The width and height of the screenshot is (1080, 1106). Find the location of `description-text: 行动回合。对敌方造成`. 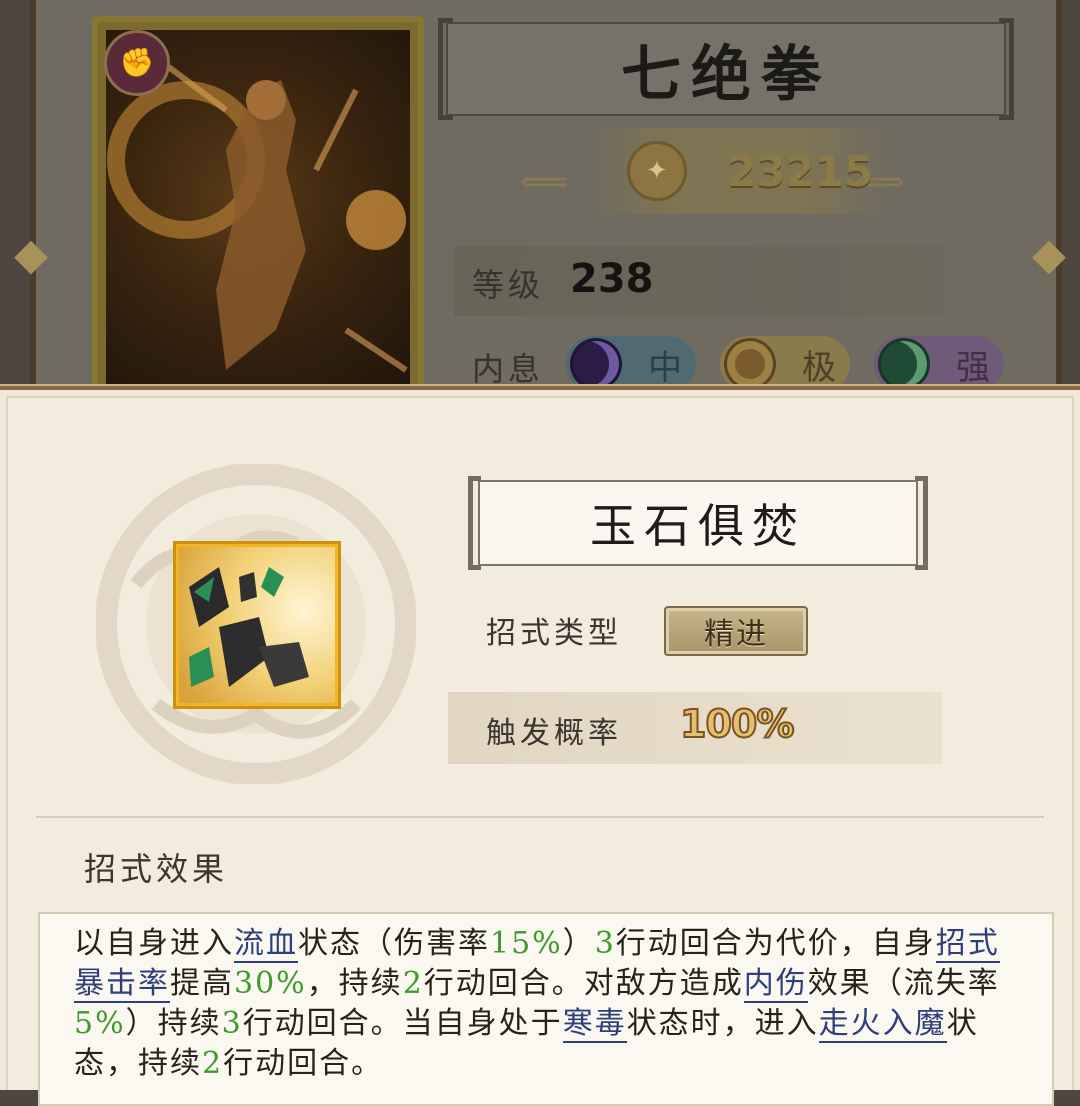

description-text: 行动回合。对敌方造成 is located at coordinates (583, 983).